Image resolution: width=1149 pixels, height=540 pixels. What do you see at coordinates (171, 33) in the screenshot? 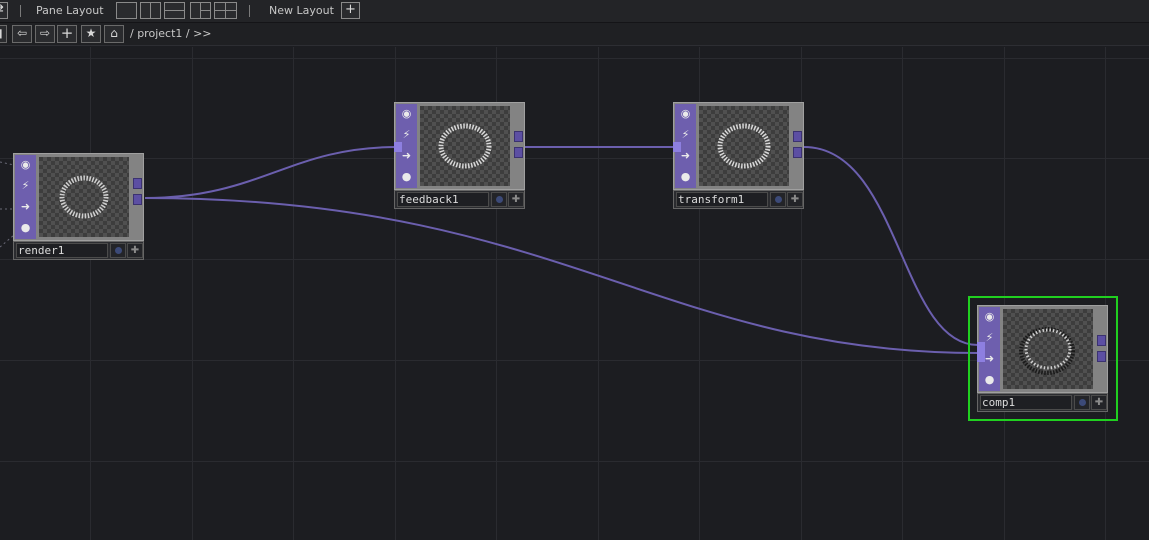
I see `network-path: / project1 / >>` at bounding box center [171, 33].